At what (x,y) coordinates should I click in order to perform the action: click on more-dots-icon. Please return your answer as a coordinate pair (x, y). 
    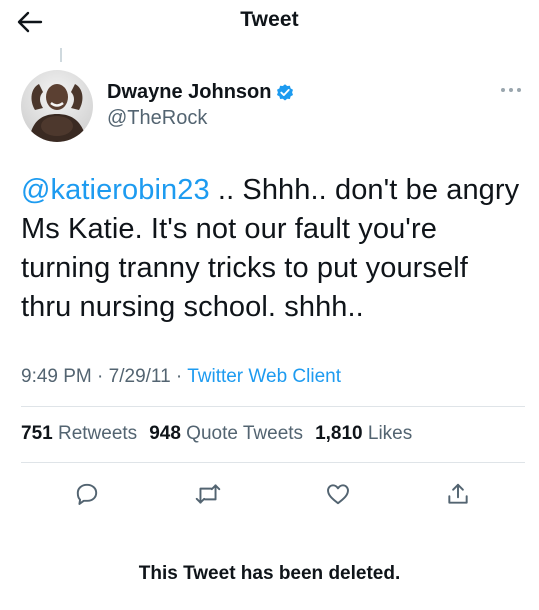
    Looking at the image, I should click on (511, 90).